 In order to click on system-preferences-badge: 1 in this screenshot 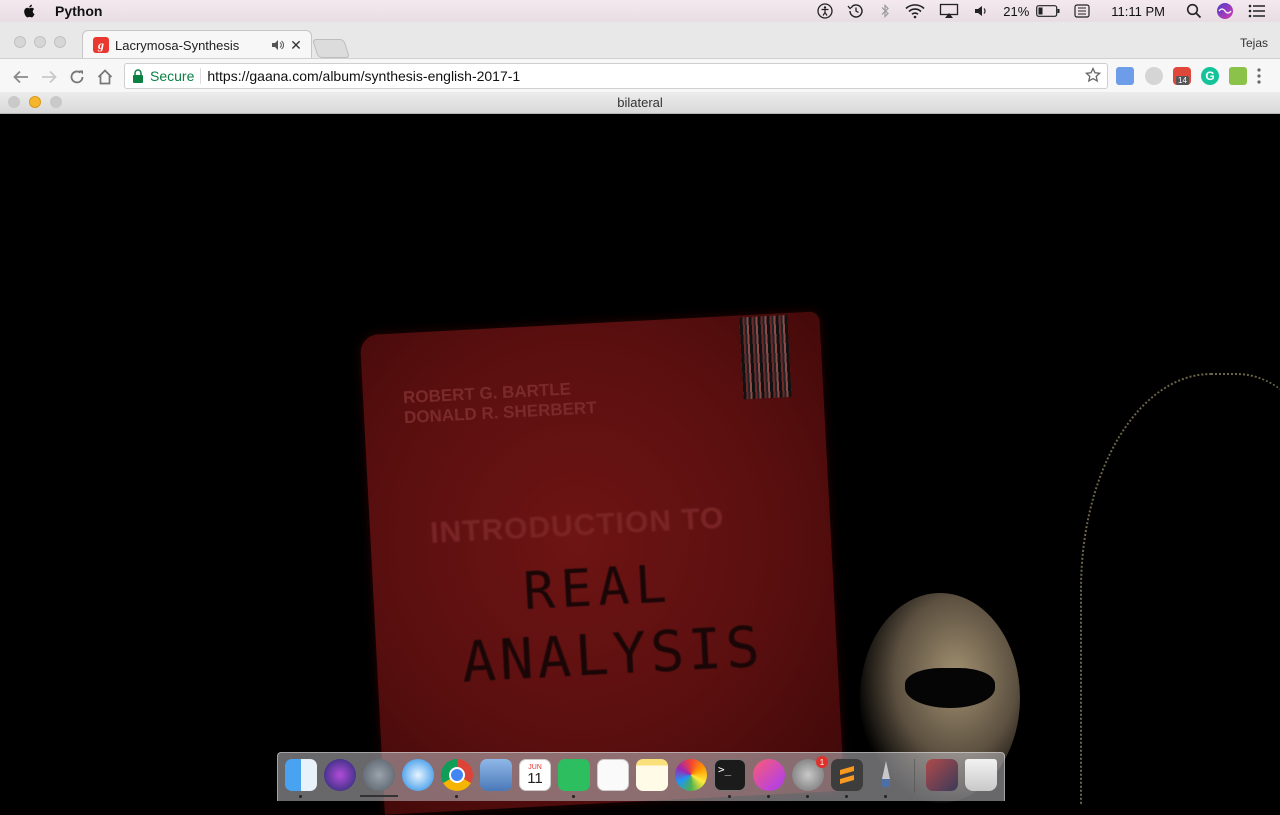, I will do `click(822, 762)`.